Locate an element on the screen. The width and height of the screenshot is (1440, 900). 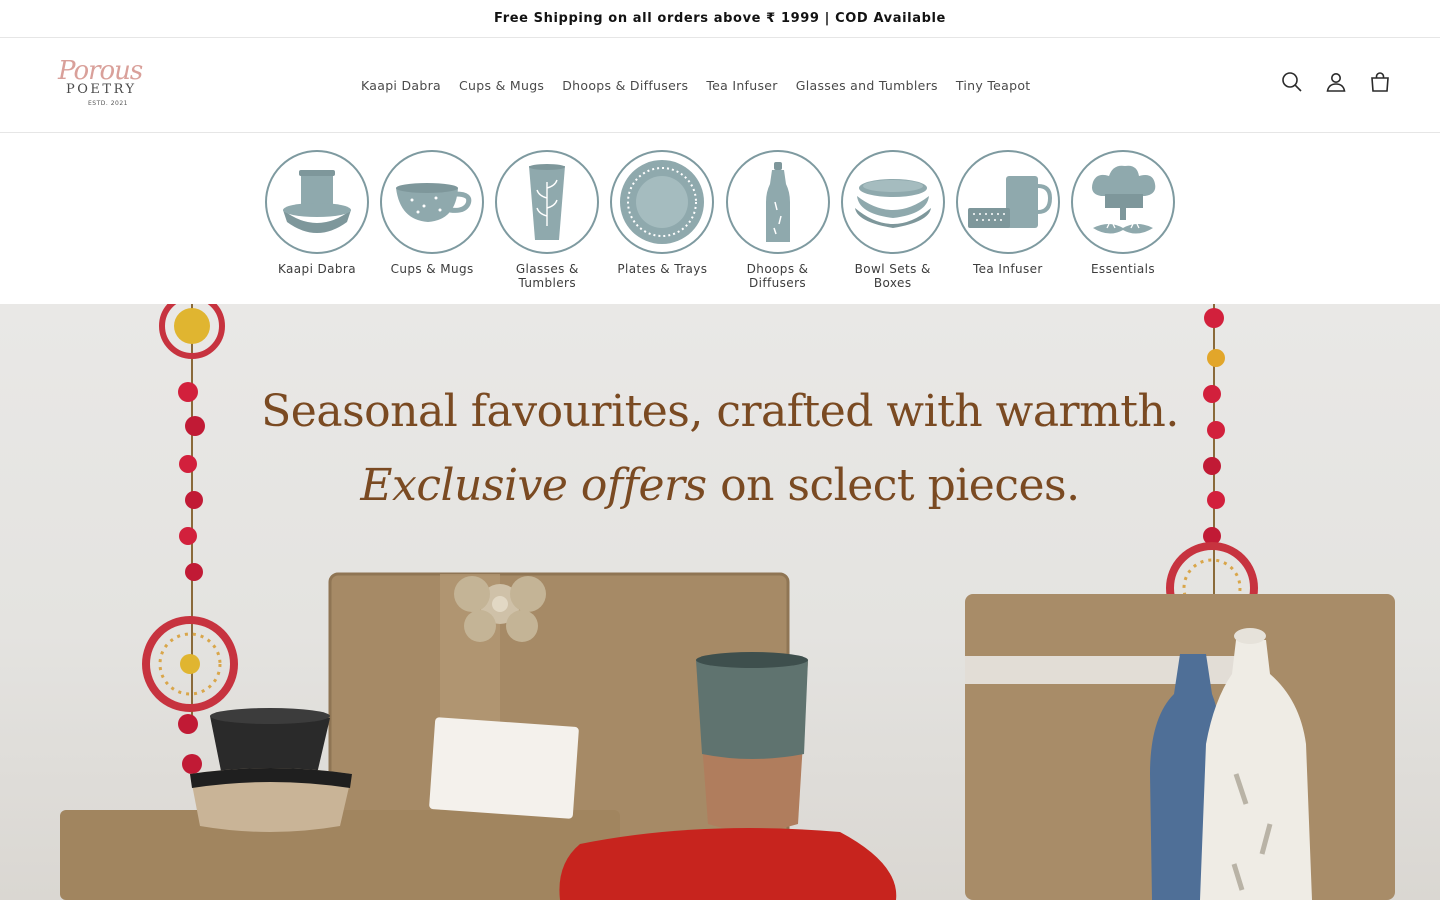
category-label: Bowl Sets & Boxes is located at coordinates (892, 276).